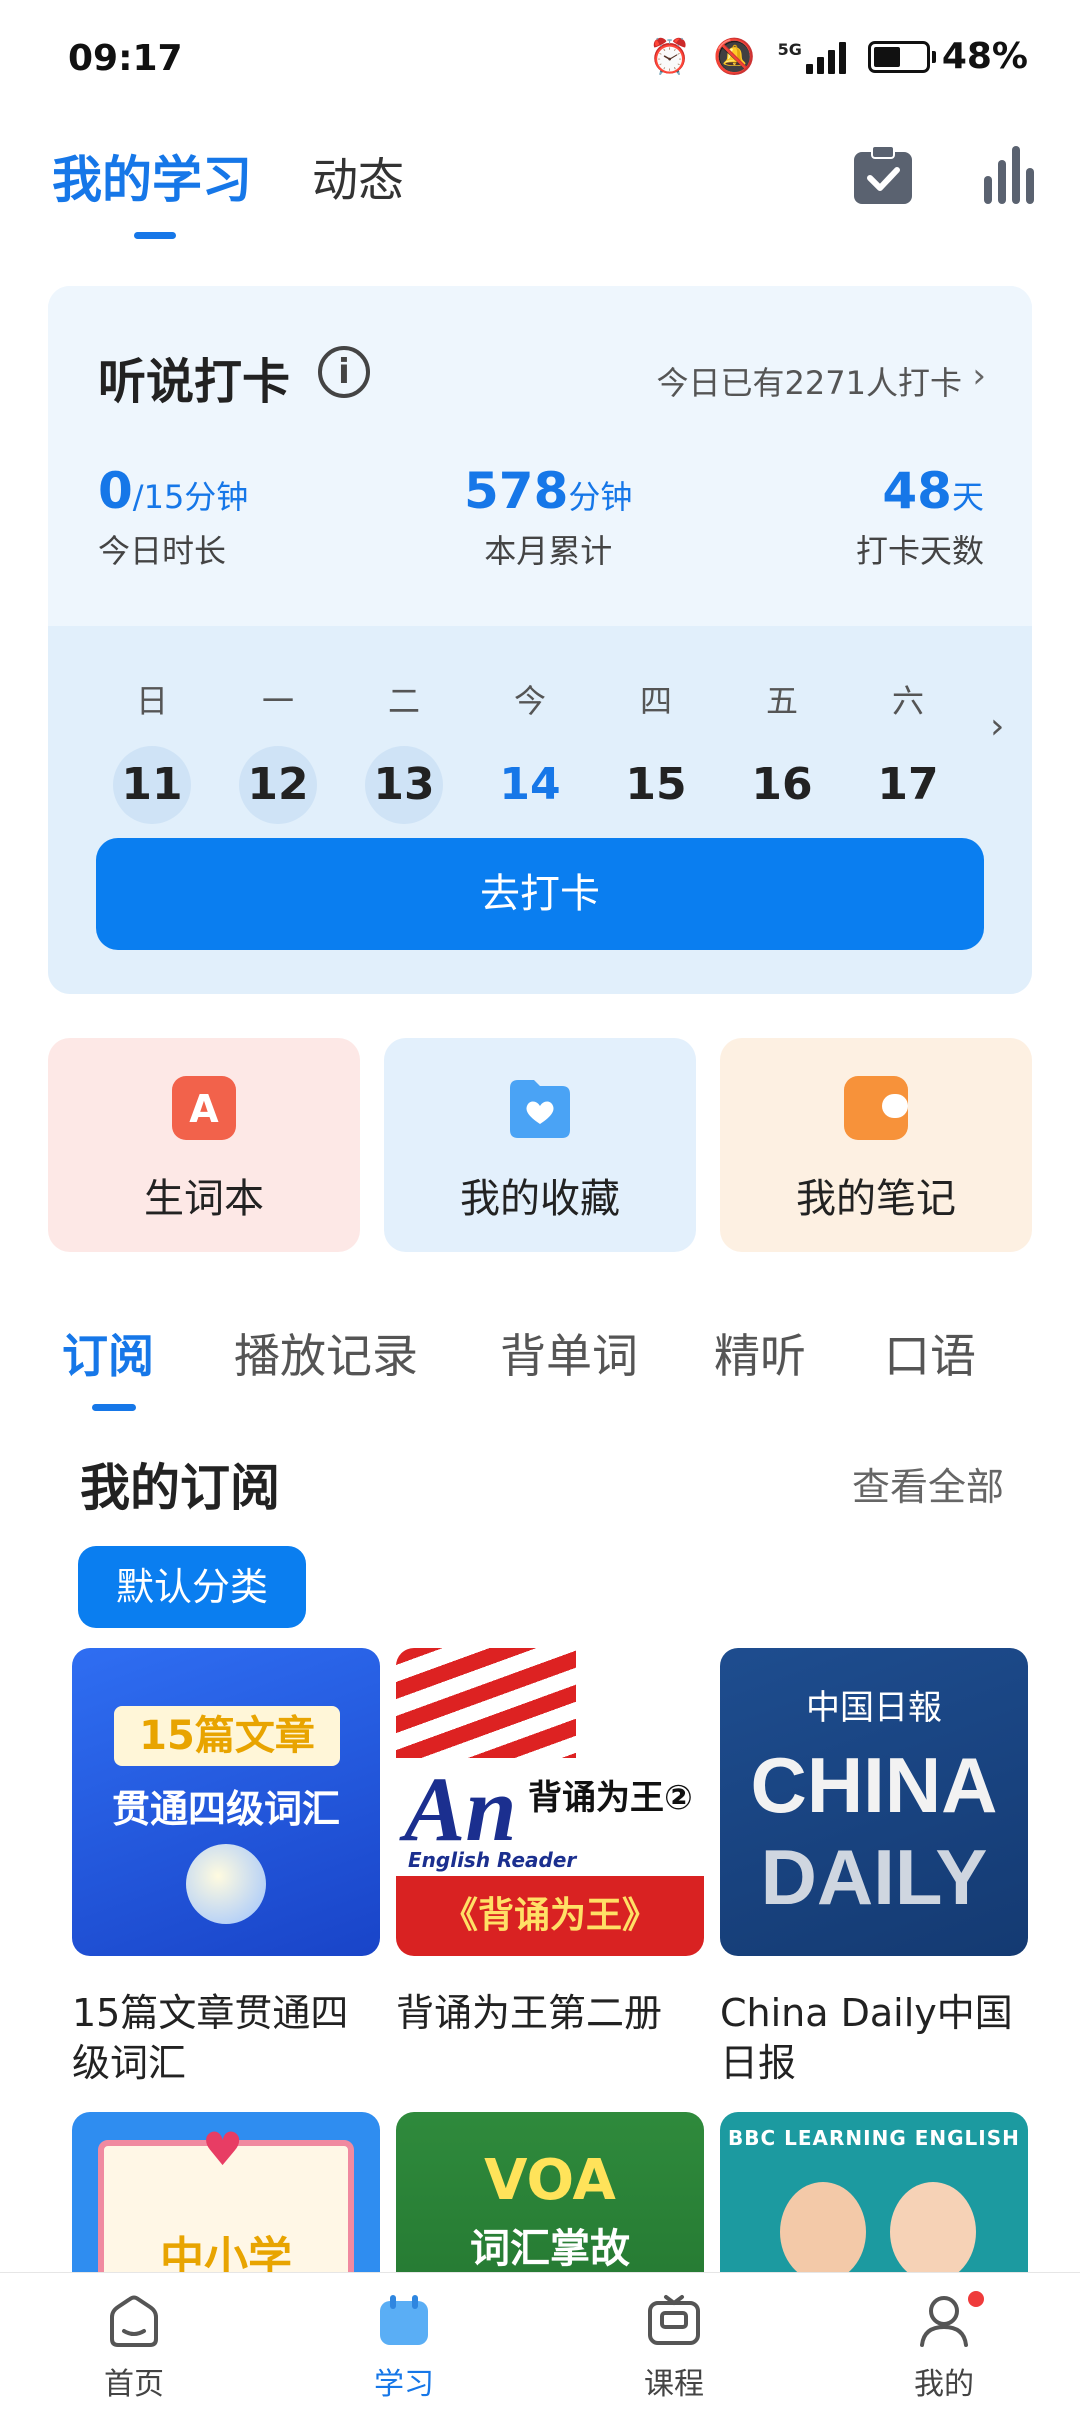 The image size is (1080, 2412). I want to click on tile-label: 生词本, so click(204, 1199).